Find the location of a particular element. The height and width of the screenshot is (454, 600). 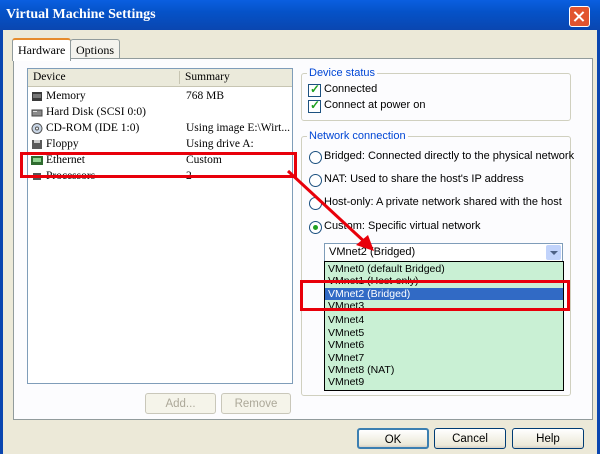

floppy-icon is located at coordinates (37, 144).